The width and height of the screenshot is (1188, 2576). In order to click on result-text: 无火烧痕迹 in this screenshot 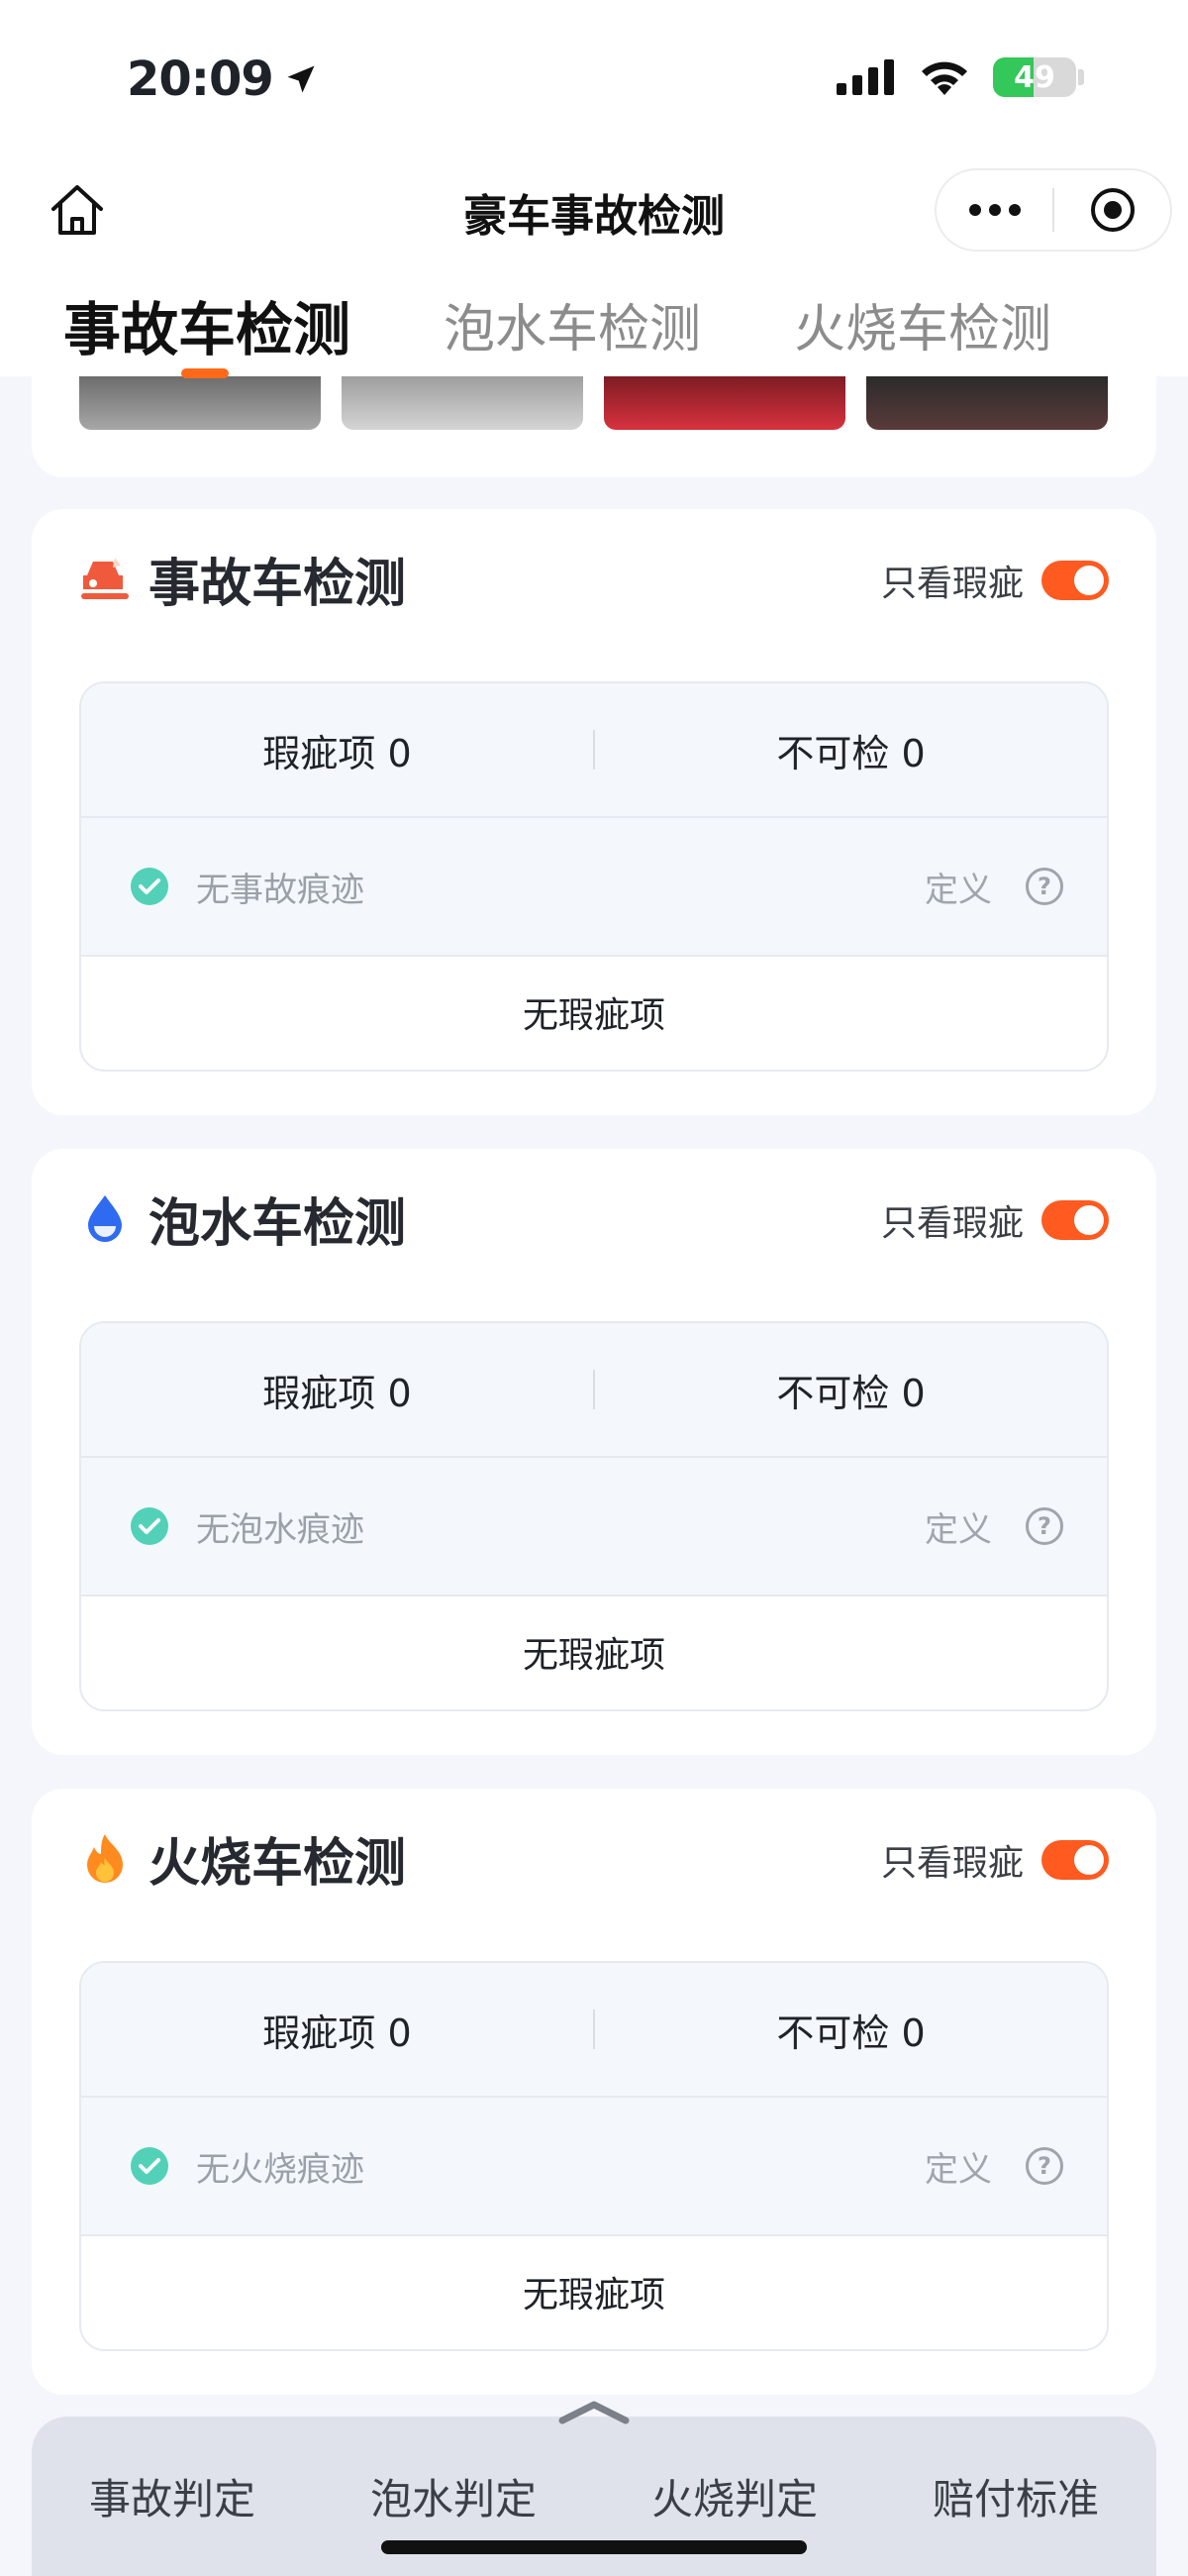, I will do `click(280, 2169)`.